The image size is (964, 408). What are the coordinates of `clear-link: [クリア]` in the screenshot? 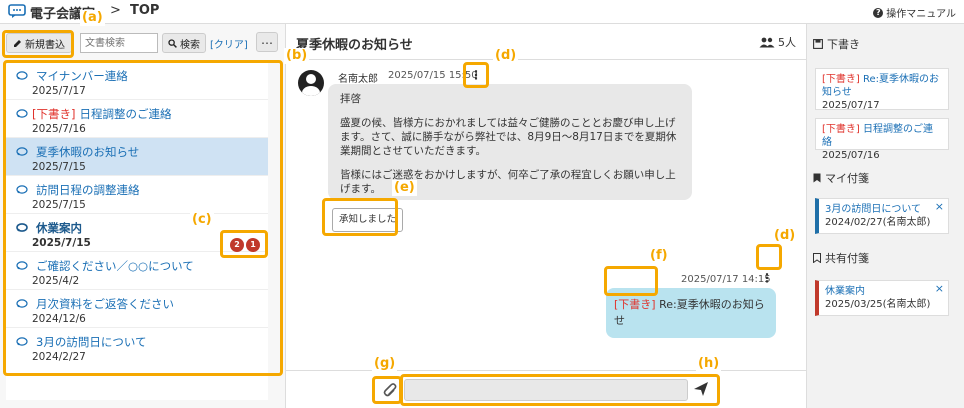 It's located at (229, 43).